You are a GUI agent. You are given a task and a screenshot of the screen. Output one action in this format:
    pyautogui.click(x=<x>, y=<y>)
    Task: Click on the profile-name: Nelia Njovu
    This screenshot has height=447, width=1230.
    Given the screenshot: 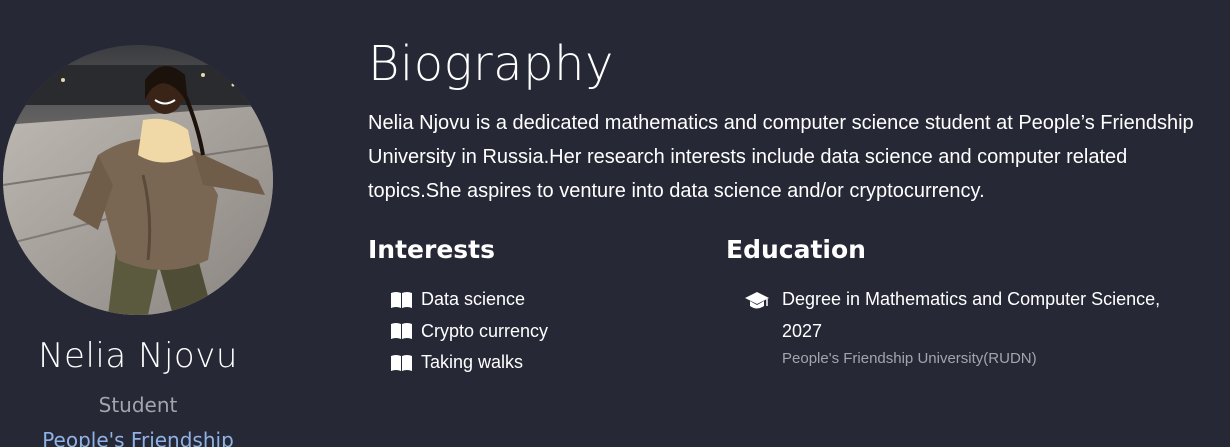 What is the action you would take?
    pyautogui.click(x=138, y=356)
    